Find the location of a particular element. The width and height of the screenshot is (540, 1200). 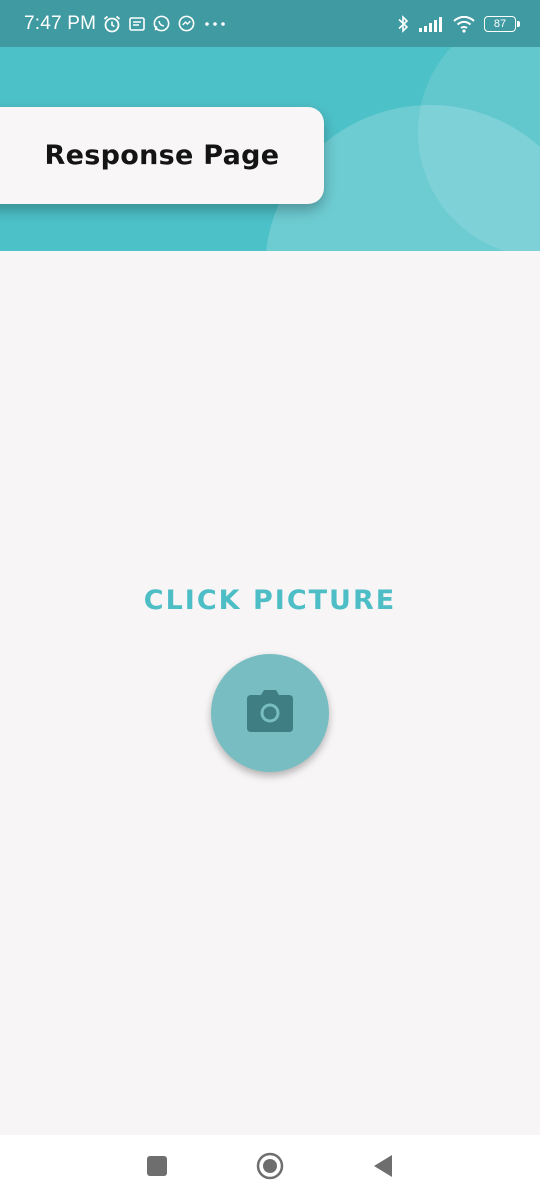

page-title: Response Page is located at coordinates (162, 155).